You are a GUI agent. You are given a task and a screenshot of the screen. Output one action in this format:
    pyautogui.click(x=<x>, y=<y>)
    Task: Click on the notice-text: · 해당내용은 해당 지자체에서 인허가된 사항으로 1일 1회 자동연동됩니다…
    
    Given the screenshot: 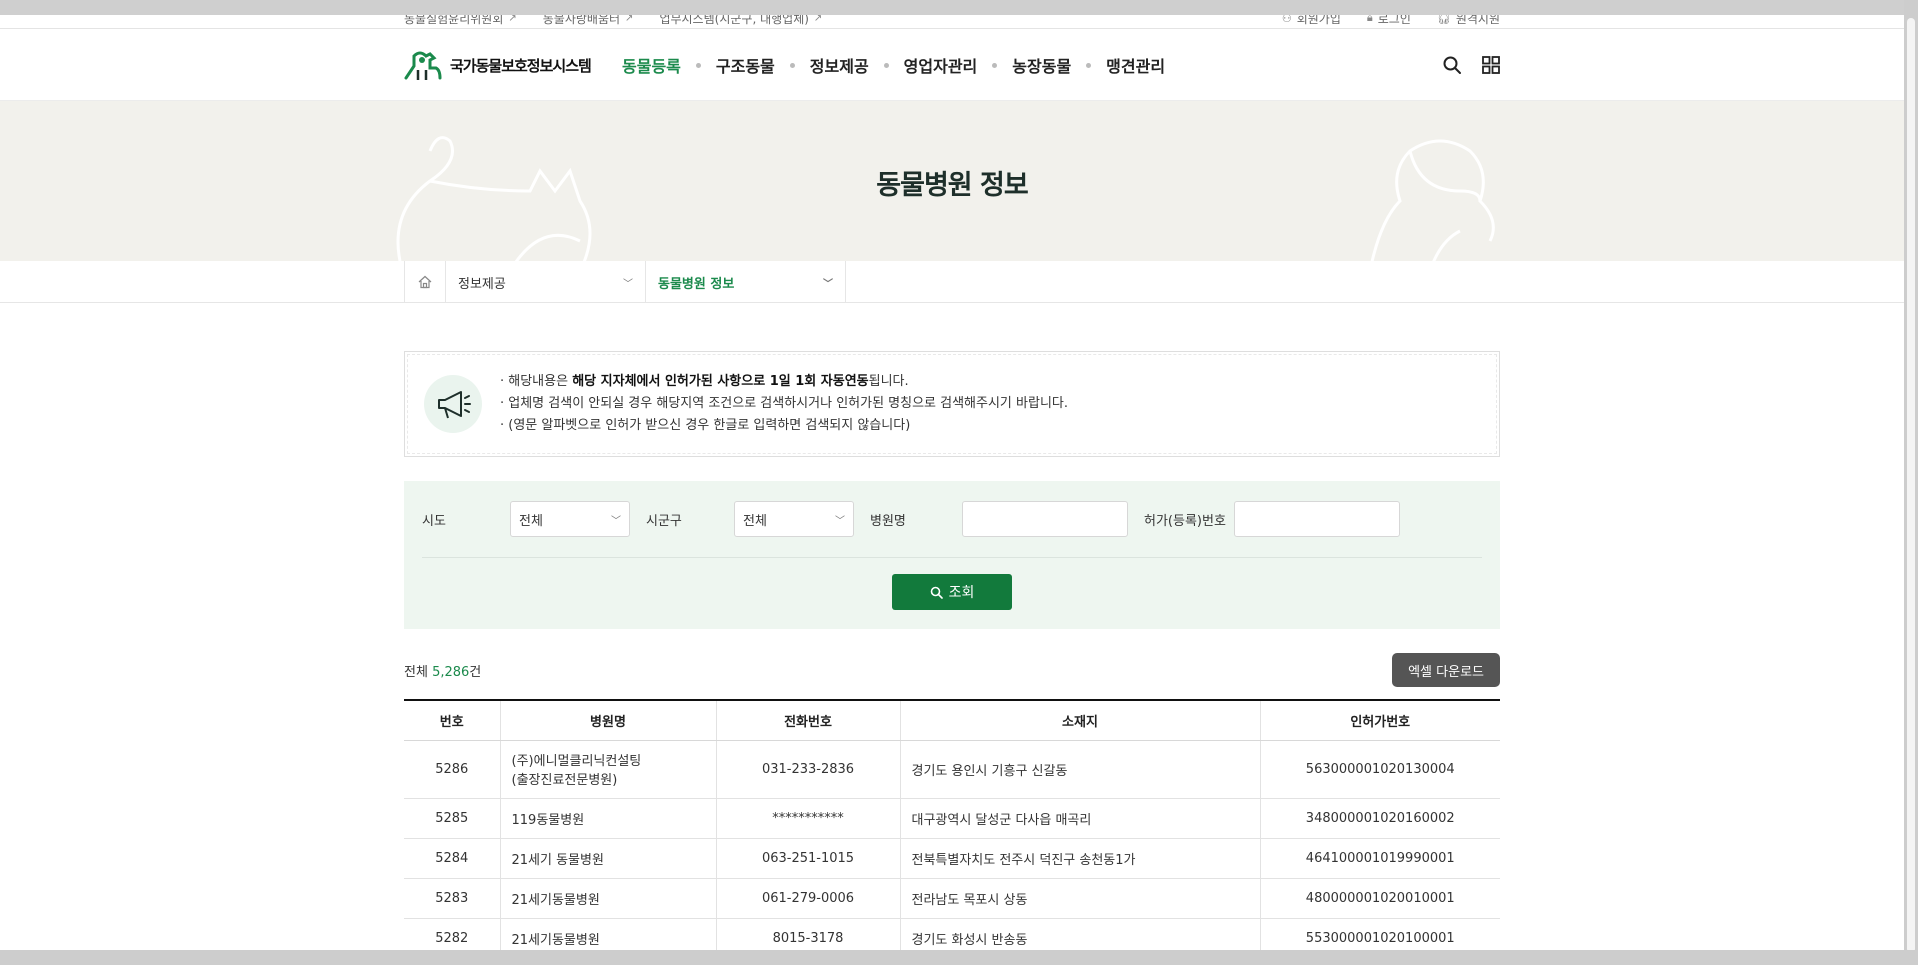 What is the action you would take?
    pyautogui.click(x=784, y=404)
    